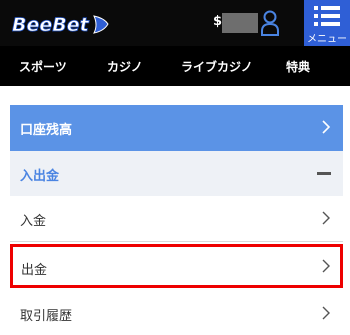 The width and height of the screenshot is (350, 335). I want to click on deposit-label: 入金, so click(33, 221).